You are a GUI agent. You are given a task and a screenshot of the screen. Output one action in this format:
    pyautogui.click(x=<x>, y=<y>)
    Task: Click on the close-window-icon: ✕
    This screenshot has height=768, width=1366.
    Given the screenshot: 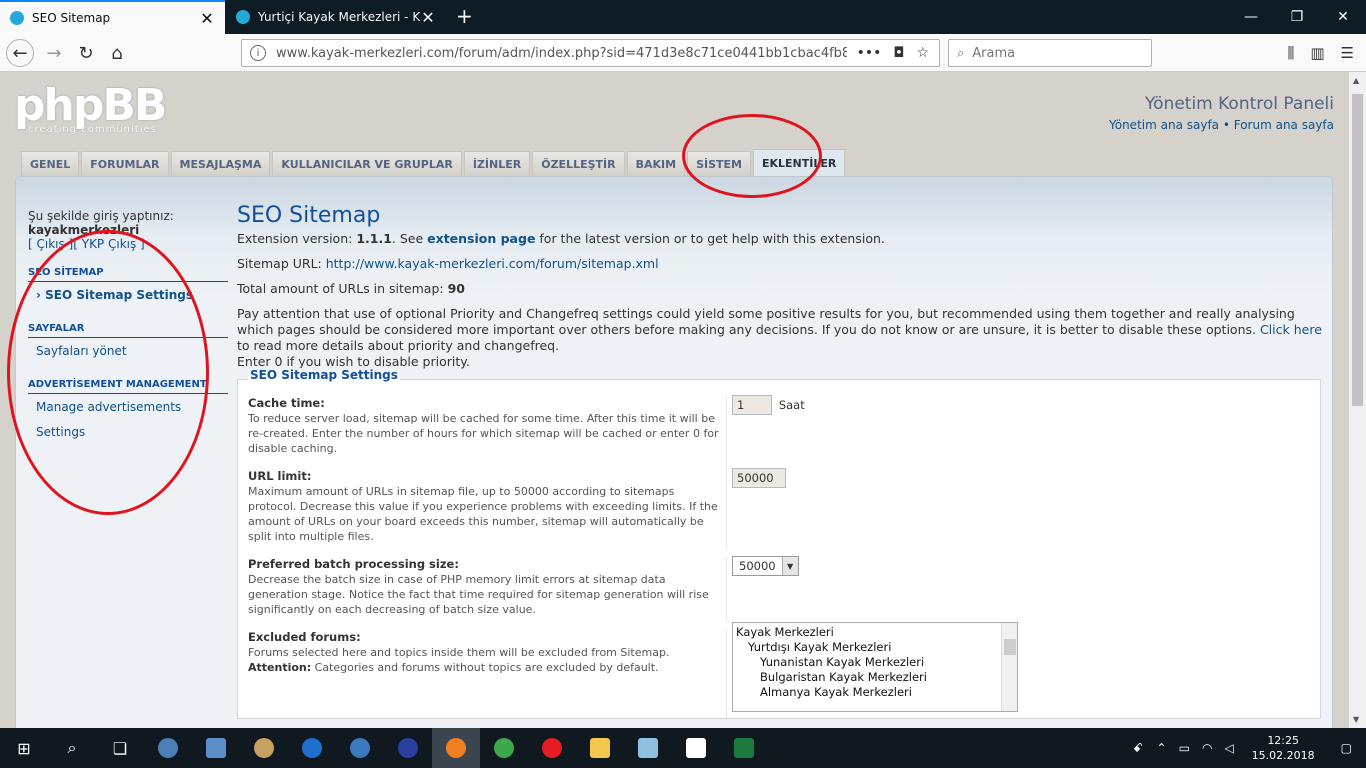 What is the action you would take?
    pyautogui.click(x=1343, y=17)
    